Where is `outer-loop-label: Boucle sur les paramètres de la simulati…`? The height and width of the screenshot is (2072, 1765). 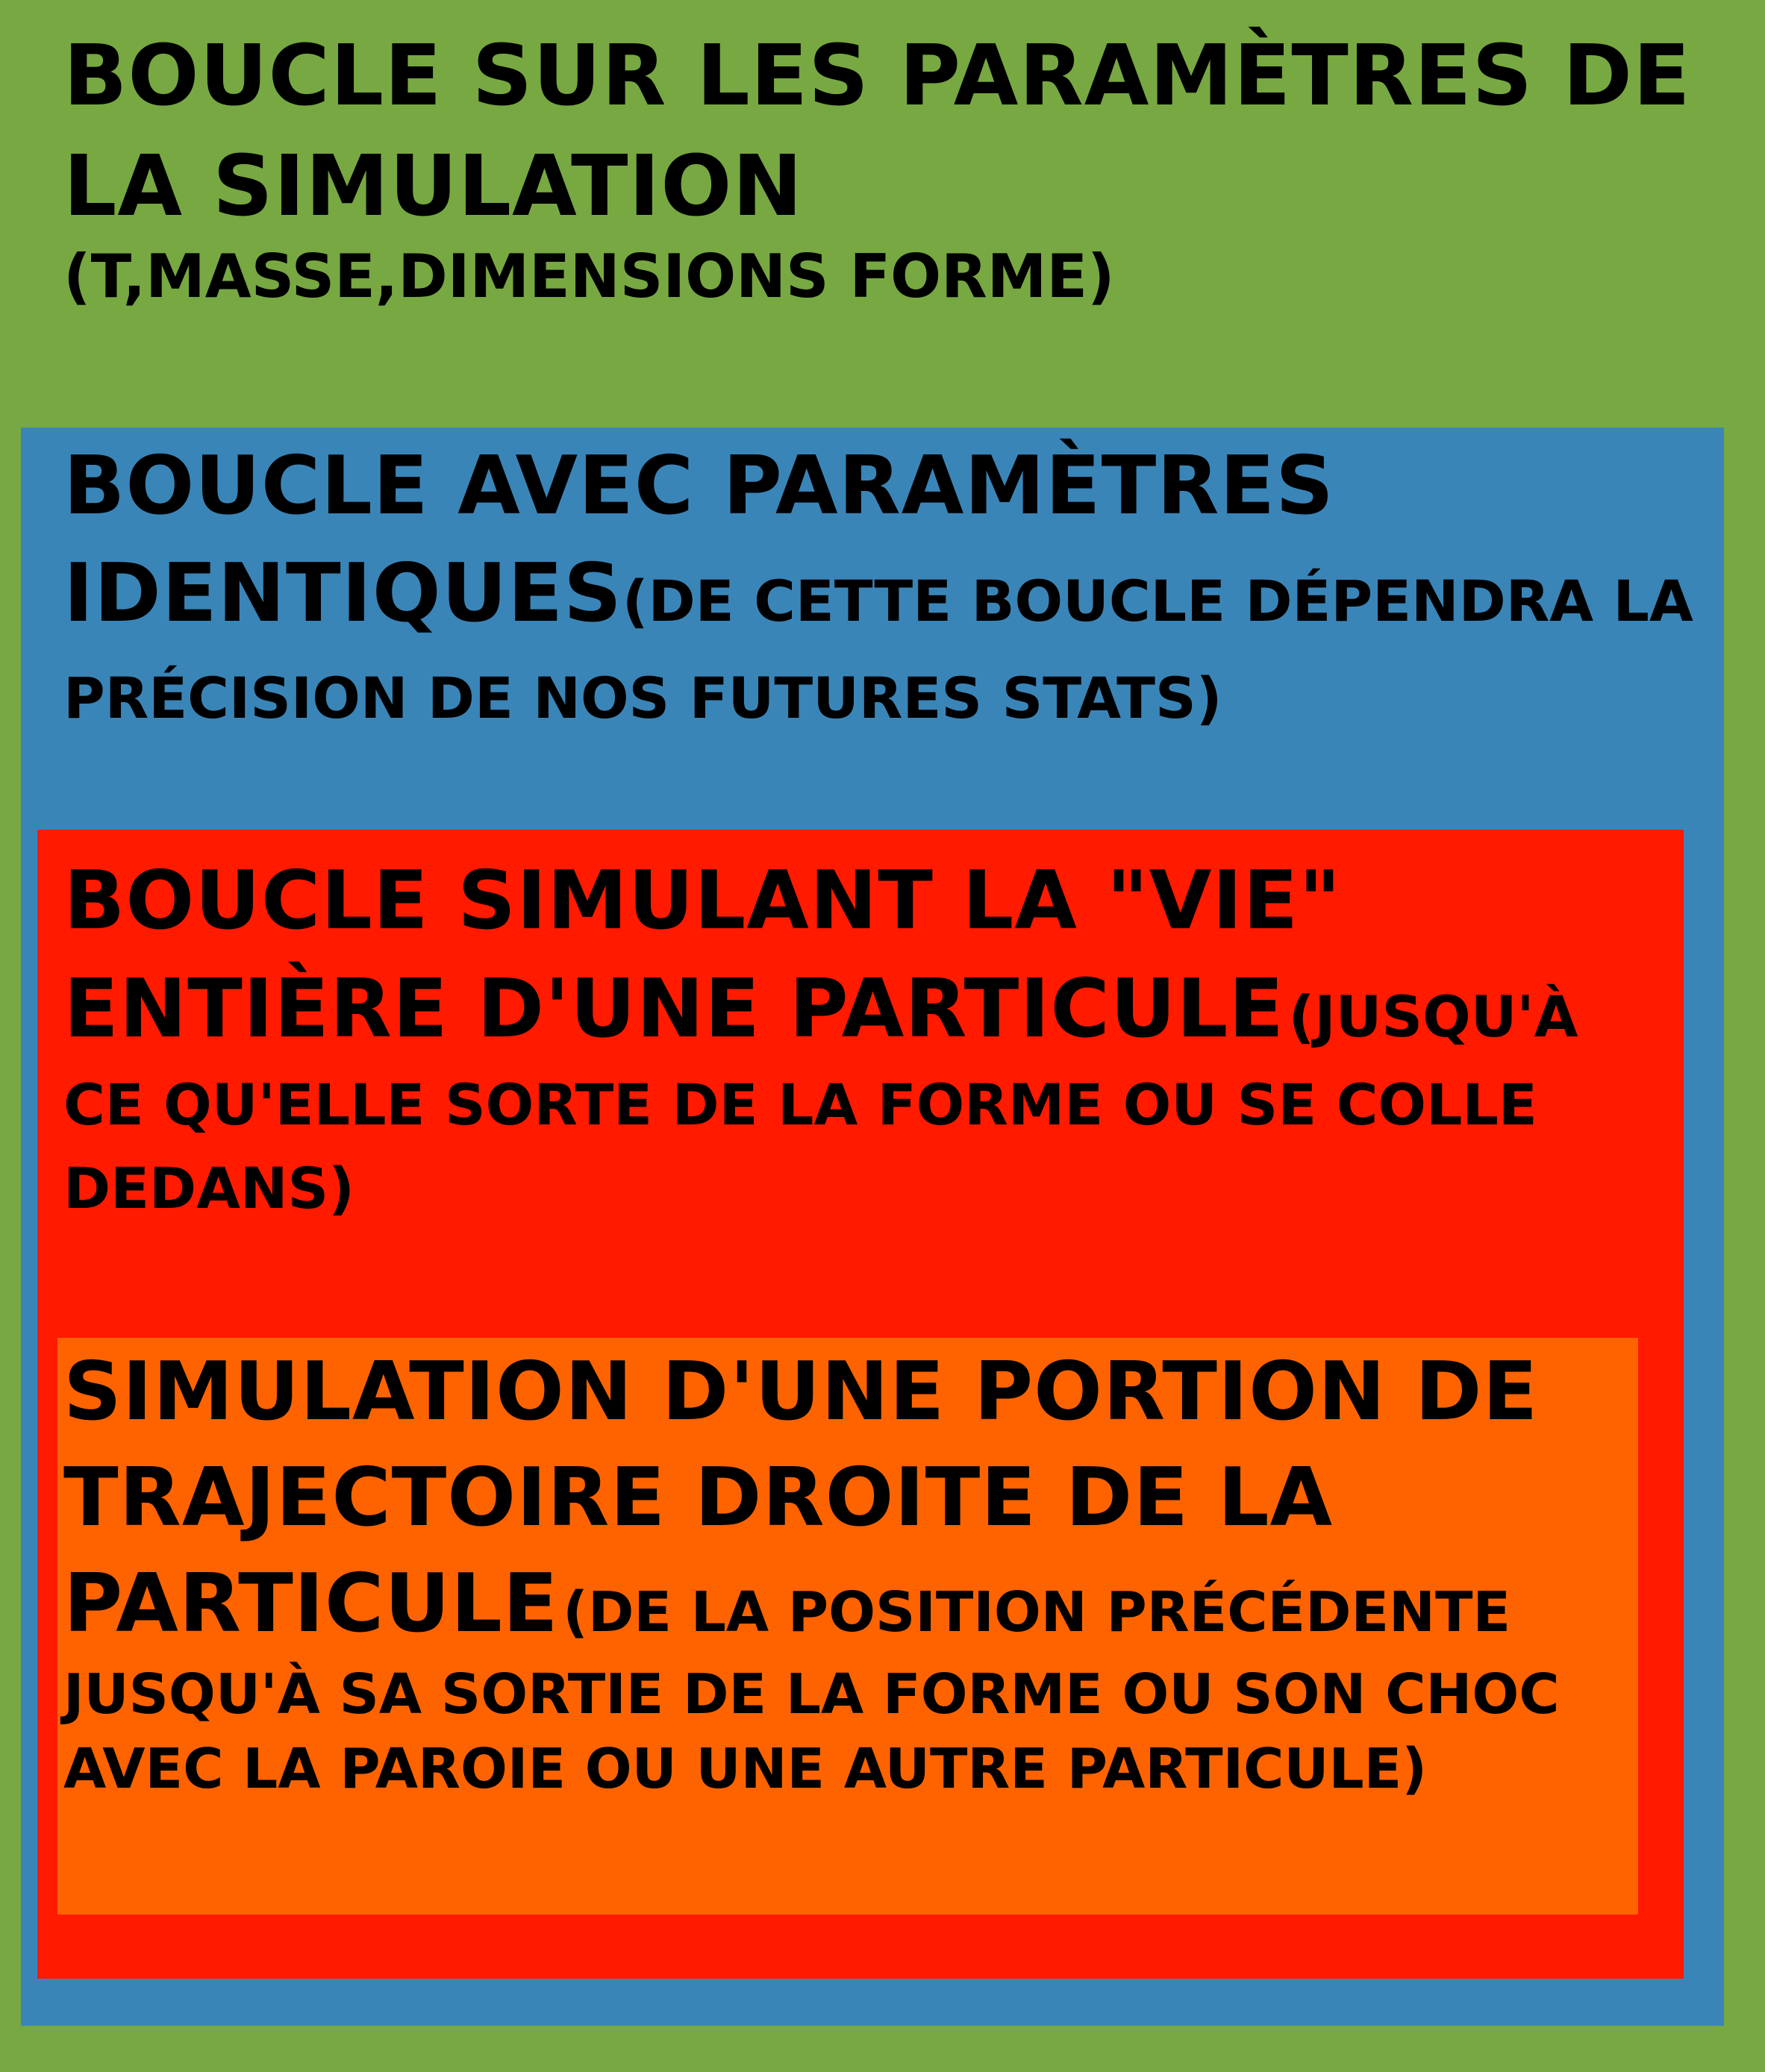
outer-loop-label: Boucle sur les paramètres de la simulati… is located at coordinates (899, 166).